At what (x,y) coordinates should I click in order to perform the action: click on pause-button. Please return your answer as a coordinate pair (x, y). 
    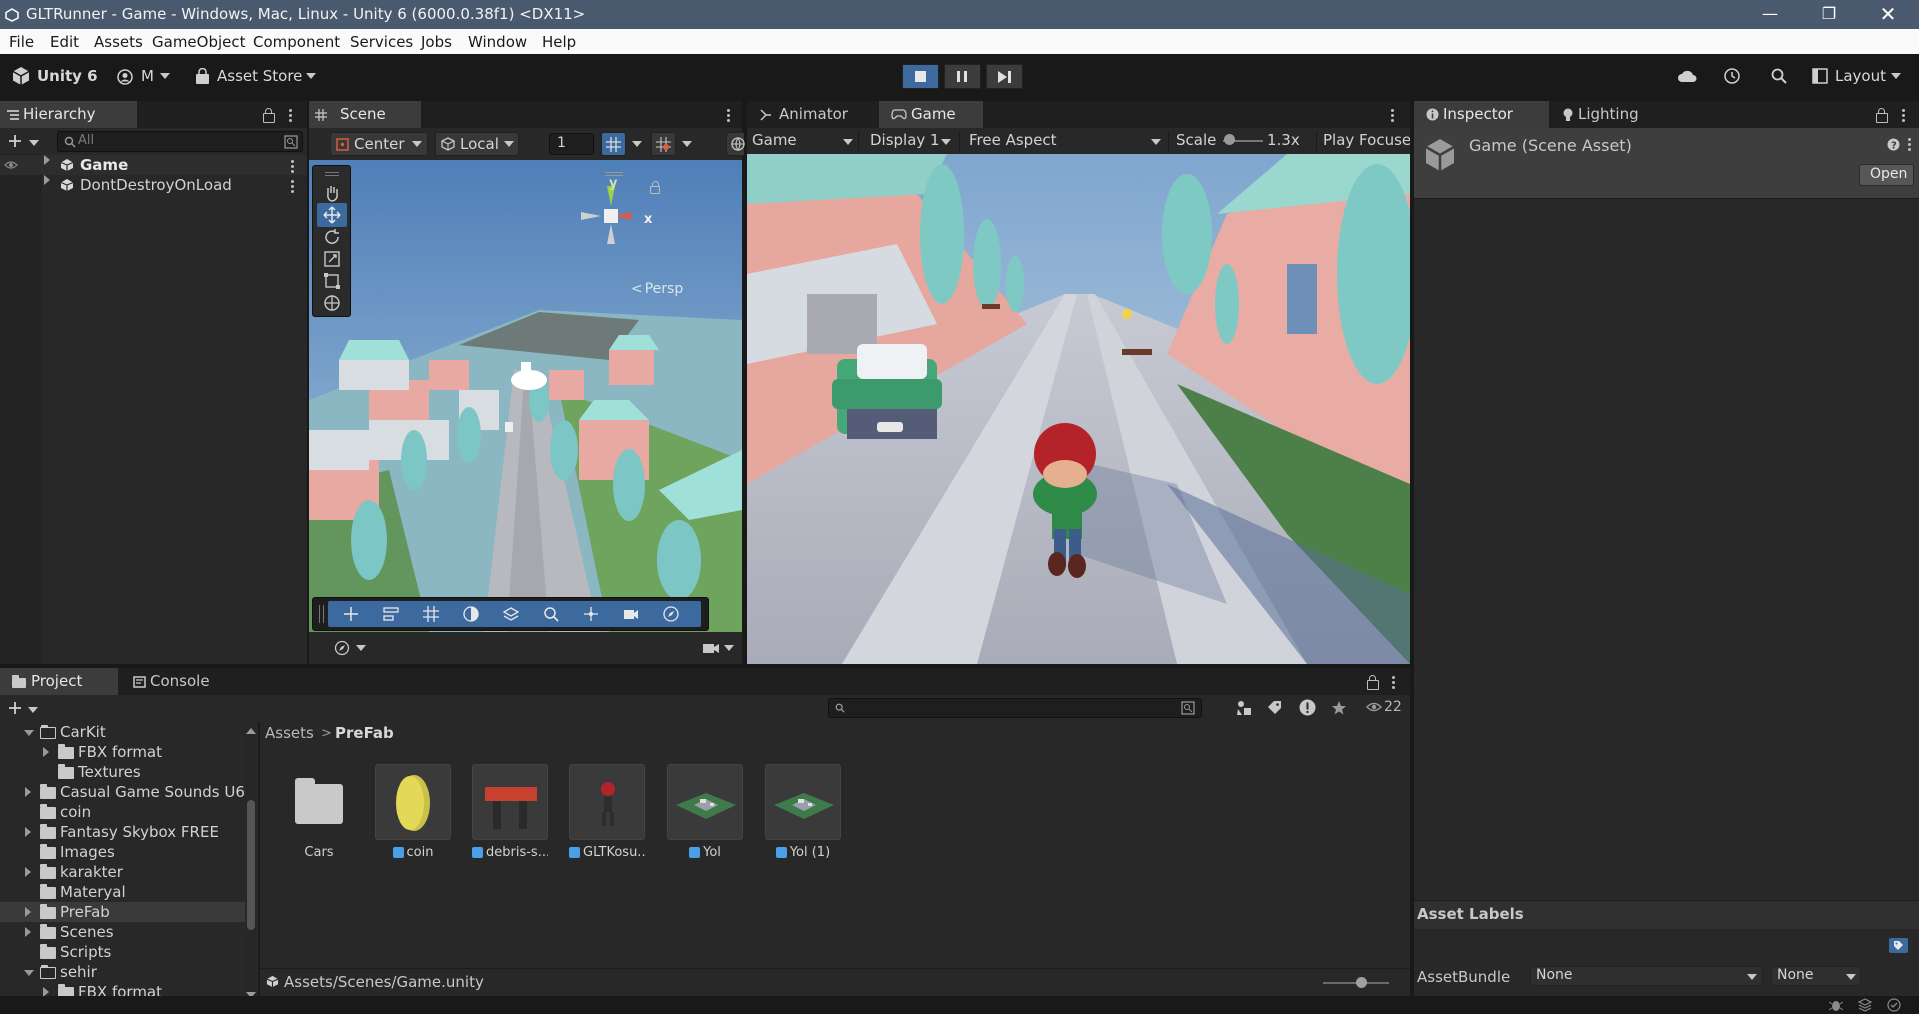
    Looking at the image, I should click on (962, 76).